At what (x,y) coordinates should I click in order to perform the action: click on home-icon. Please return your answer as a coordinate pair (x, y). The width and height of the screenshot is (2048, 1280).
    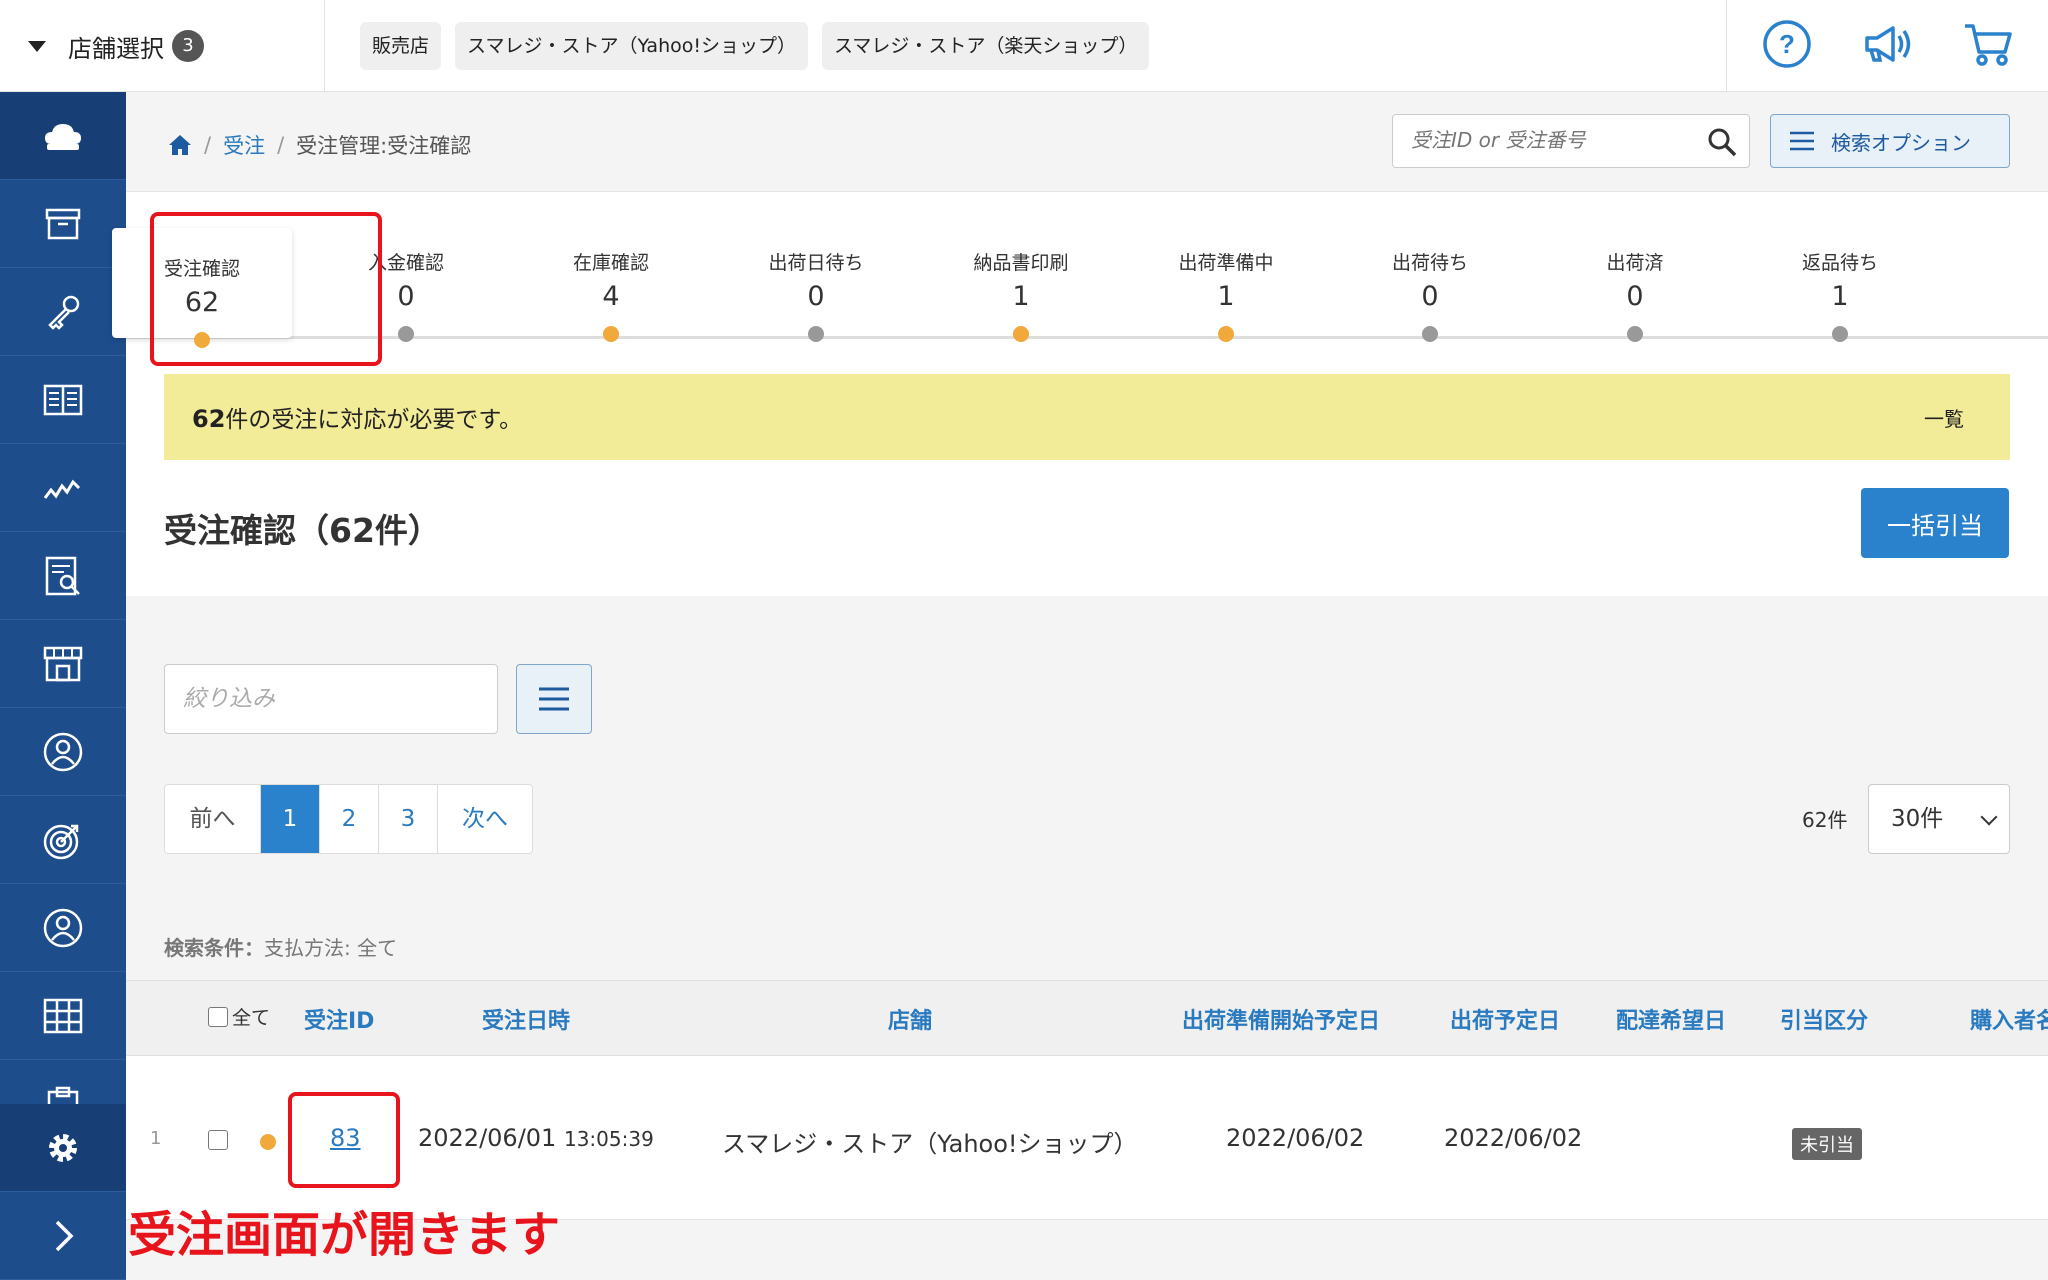
    Looking at the image, I should click on (180, 145).